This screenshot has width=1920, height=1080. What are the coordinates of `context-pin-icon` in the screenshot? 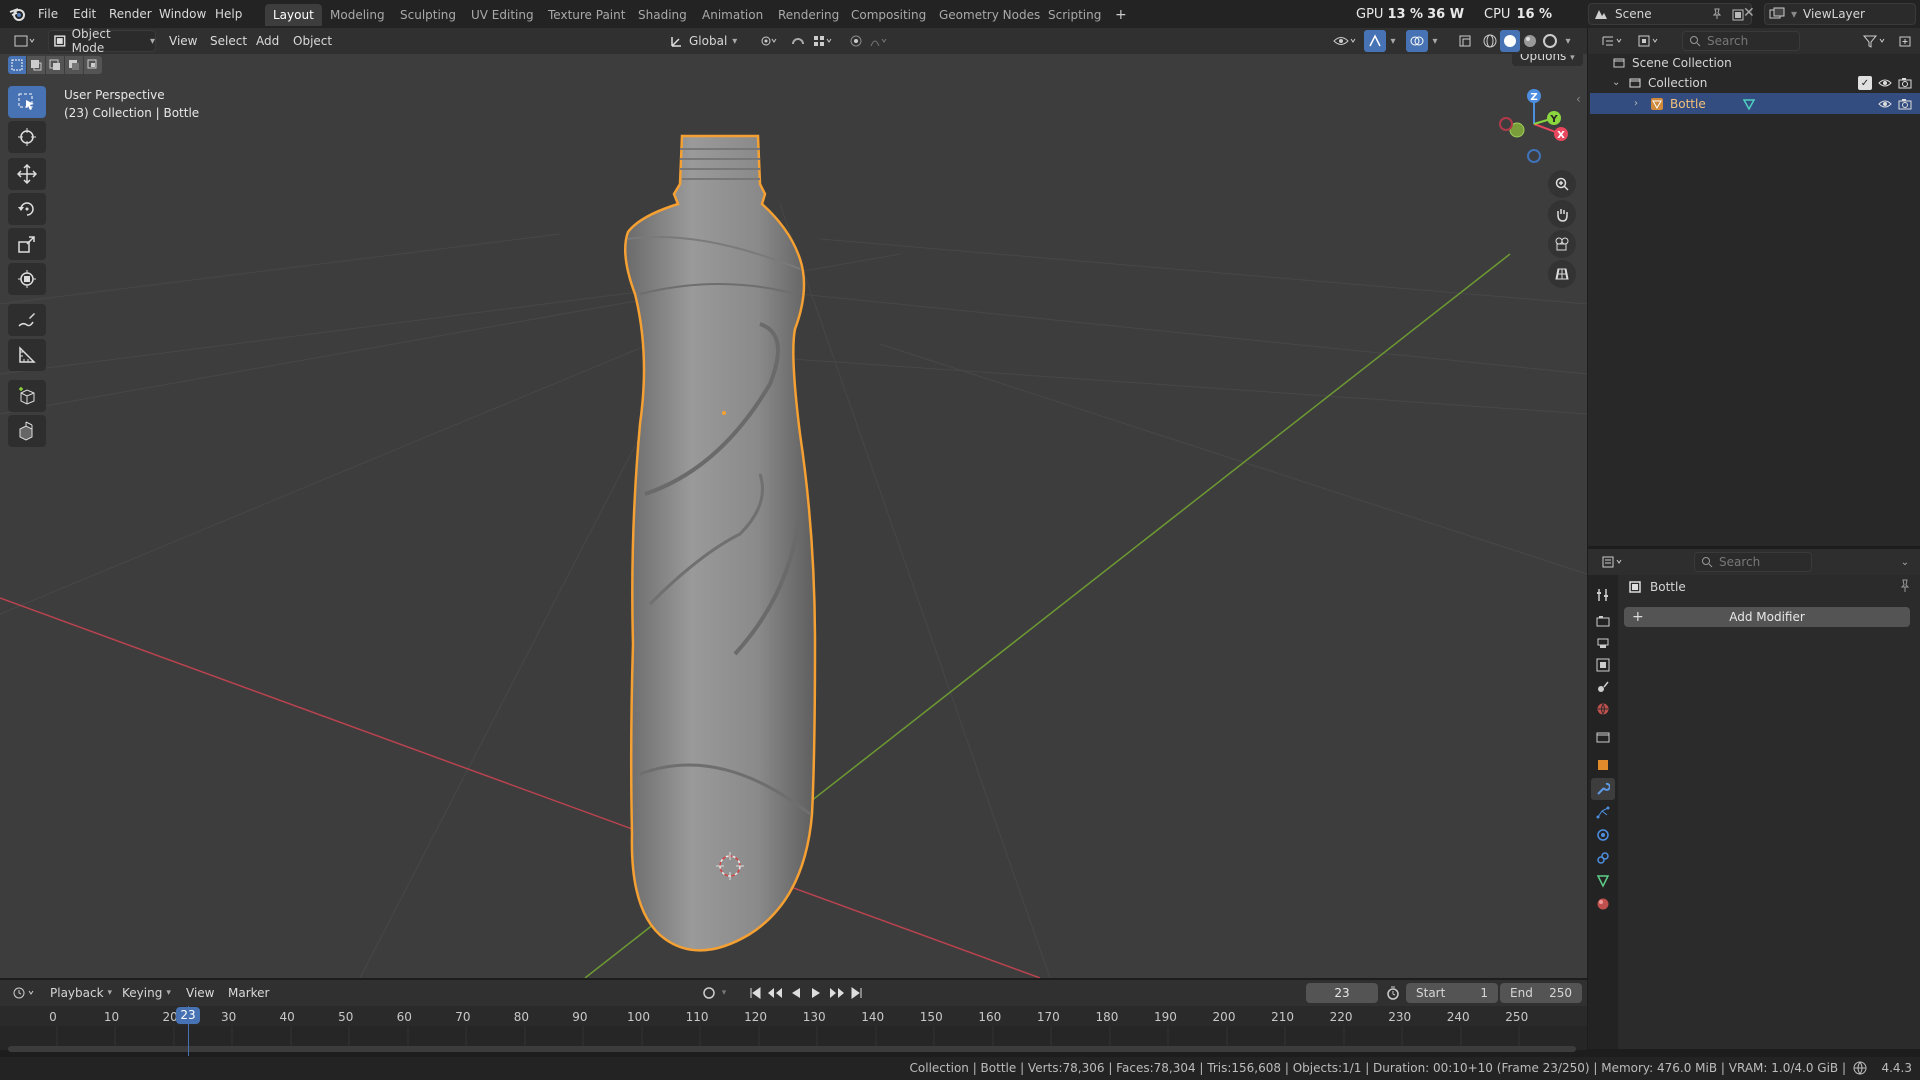 It's located at (1905, 586).